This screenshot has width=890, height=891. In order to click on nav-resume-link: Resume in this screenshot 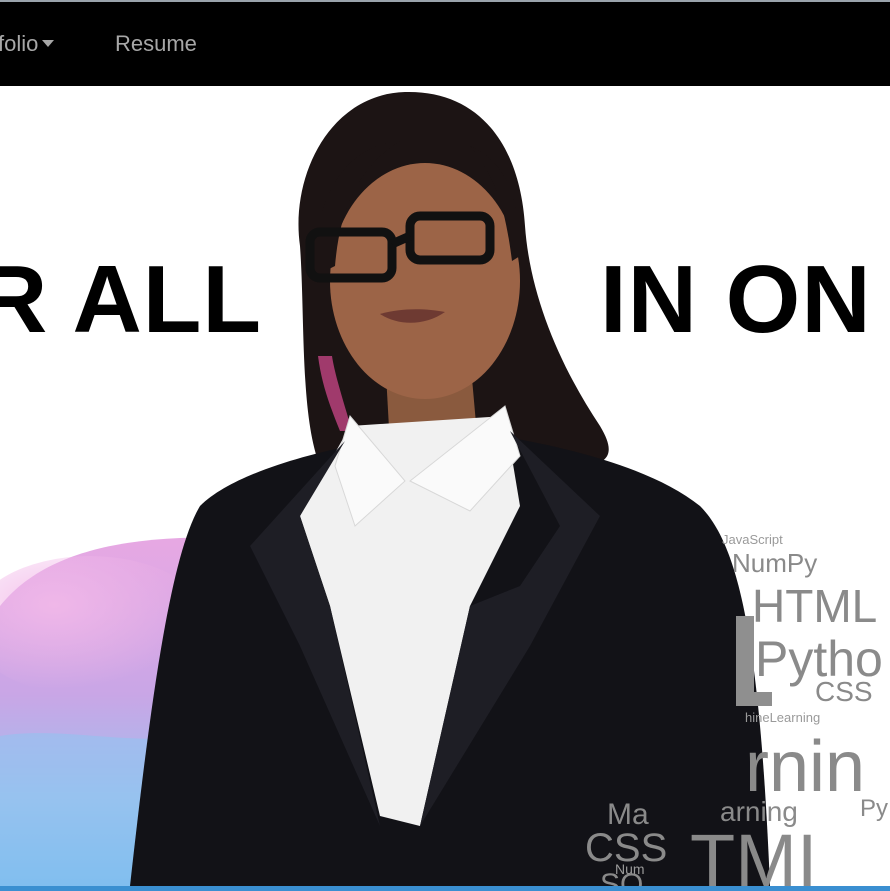, I will do `click(156, 44)`.